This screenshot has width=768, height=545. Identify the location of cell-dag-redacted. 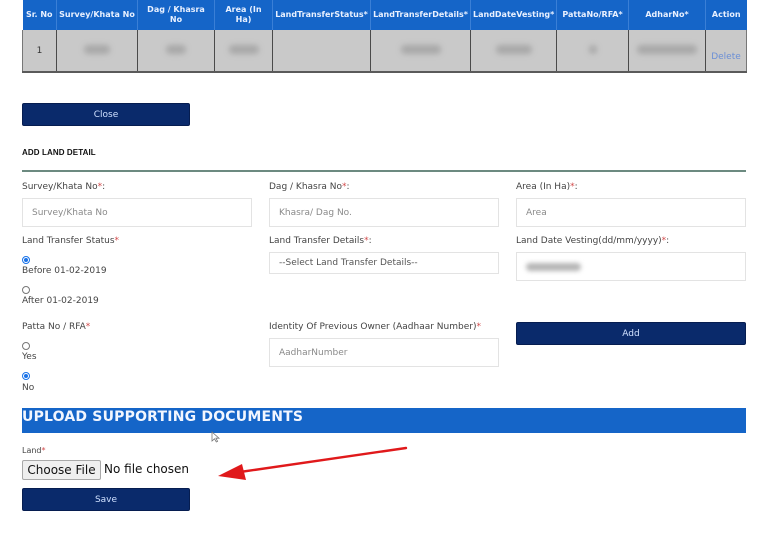
(176, 51).